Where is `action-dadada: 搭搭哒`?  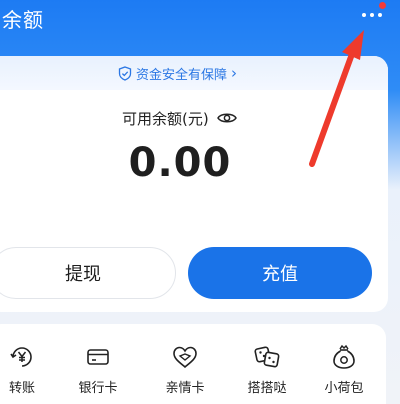
action-dadada: 搭搭哒 is located at coordinates (267, 372).